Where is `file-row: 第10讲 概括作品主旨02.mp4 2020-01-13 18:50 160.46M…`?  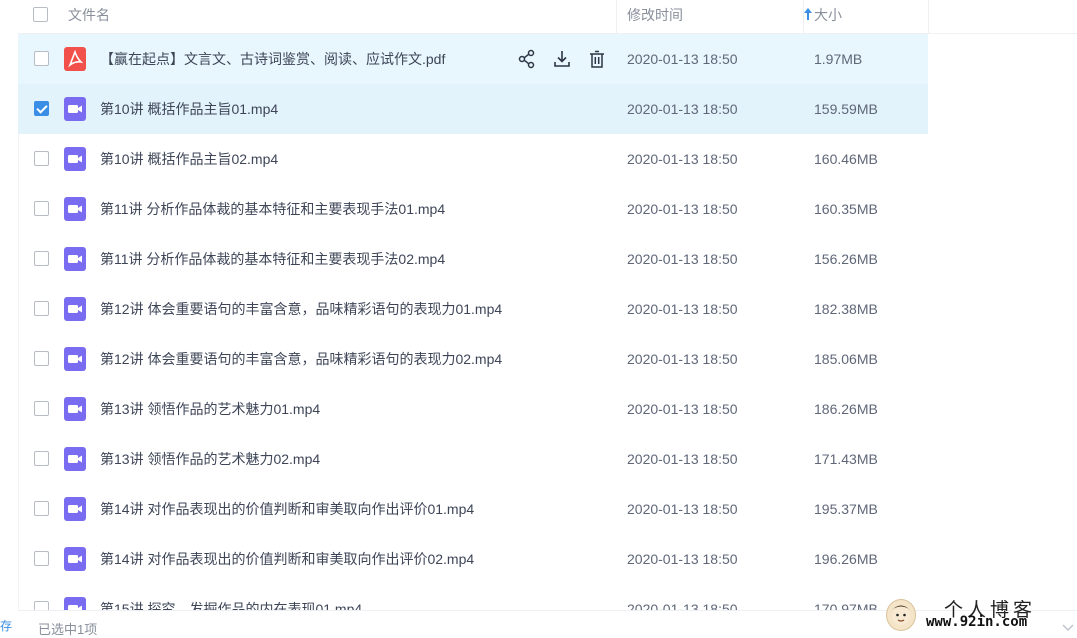
file-row: 第10讲 概括作品主旨02.mp4 2020-01-13 18:50 160.46M… is located at coordinates (473, 159).